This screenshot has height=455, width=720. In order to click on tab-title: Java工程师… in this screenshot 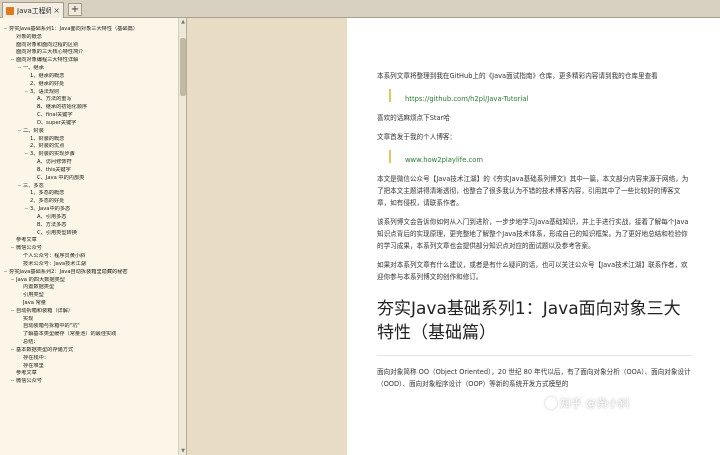, I will do `click(34, 10)`.